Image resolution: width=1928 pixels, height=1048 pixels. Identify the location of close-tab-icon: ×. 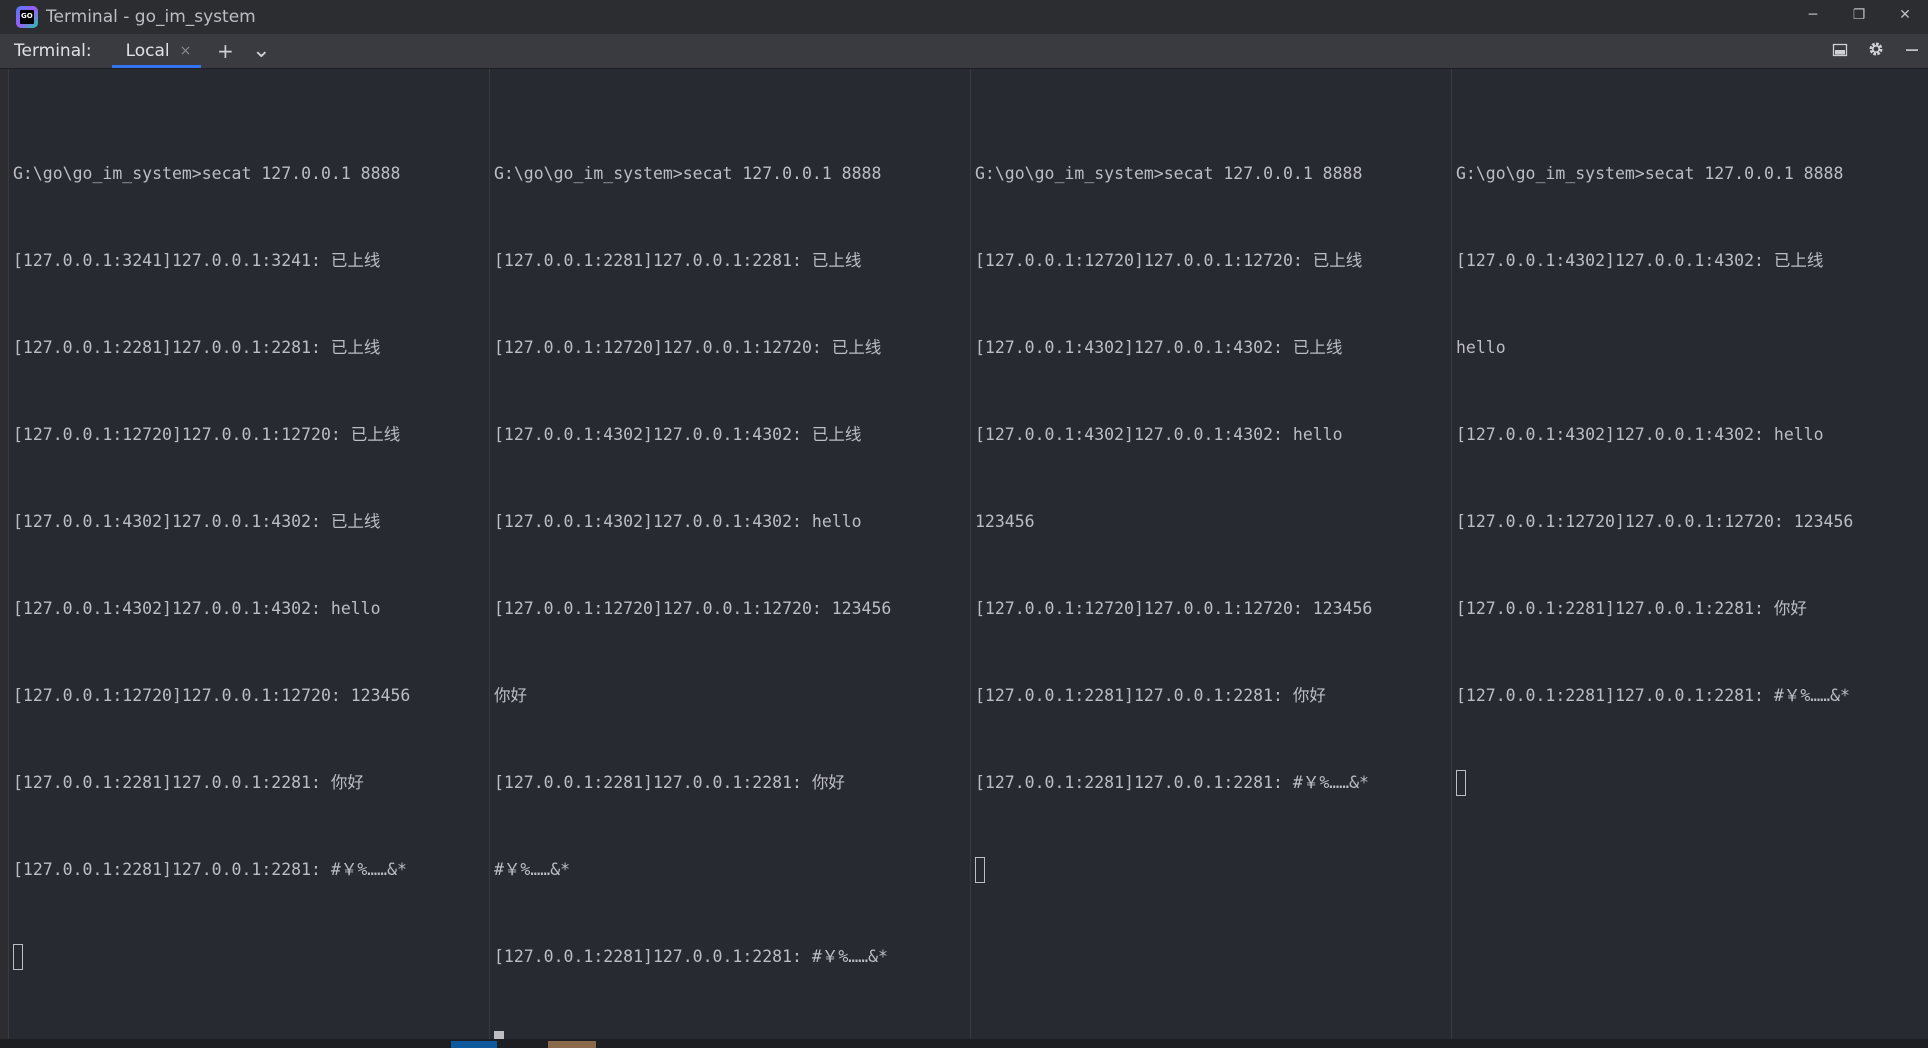
(186, 51).